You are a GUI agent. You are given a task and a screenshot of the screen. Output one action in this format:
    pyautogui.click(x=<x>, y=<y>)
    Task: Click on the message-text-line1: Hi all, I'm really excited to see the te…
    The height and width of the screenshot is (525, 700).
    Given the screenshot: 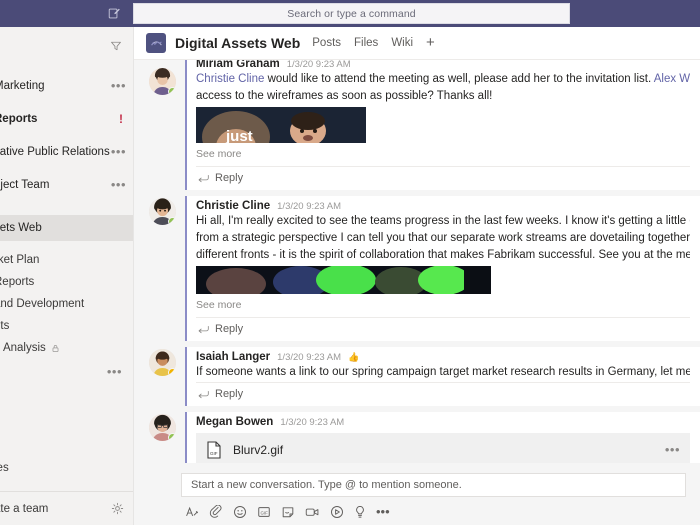 What is the action you would take?
    pyautogui.click(x=443, y=221)
    